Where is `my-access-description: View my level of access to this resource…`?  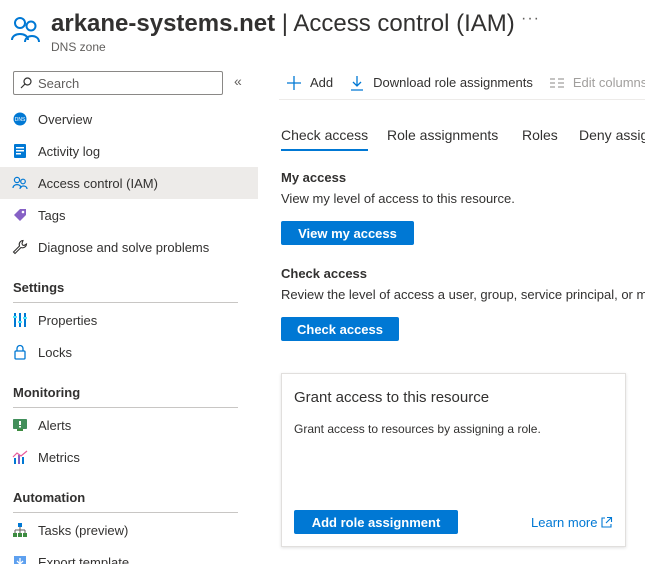 my-access-description: View my level of access to this resource… is located at coordinates (398, 198).